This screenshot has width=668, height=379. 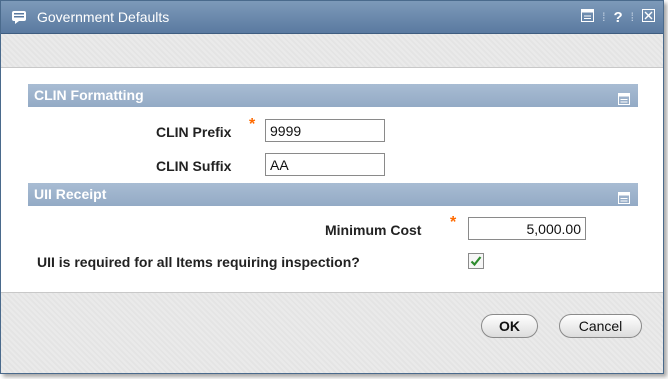 I want to click on dialog-title: Government Defaults, so click(x=103, y=17).